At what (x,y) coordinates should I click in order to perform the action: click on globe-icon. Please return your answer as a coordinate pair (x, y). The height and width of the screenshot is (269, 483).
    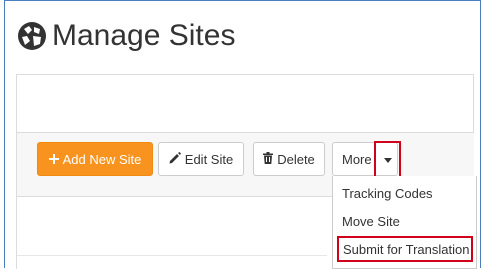
    Looking at the image, I should click on (32, 36).